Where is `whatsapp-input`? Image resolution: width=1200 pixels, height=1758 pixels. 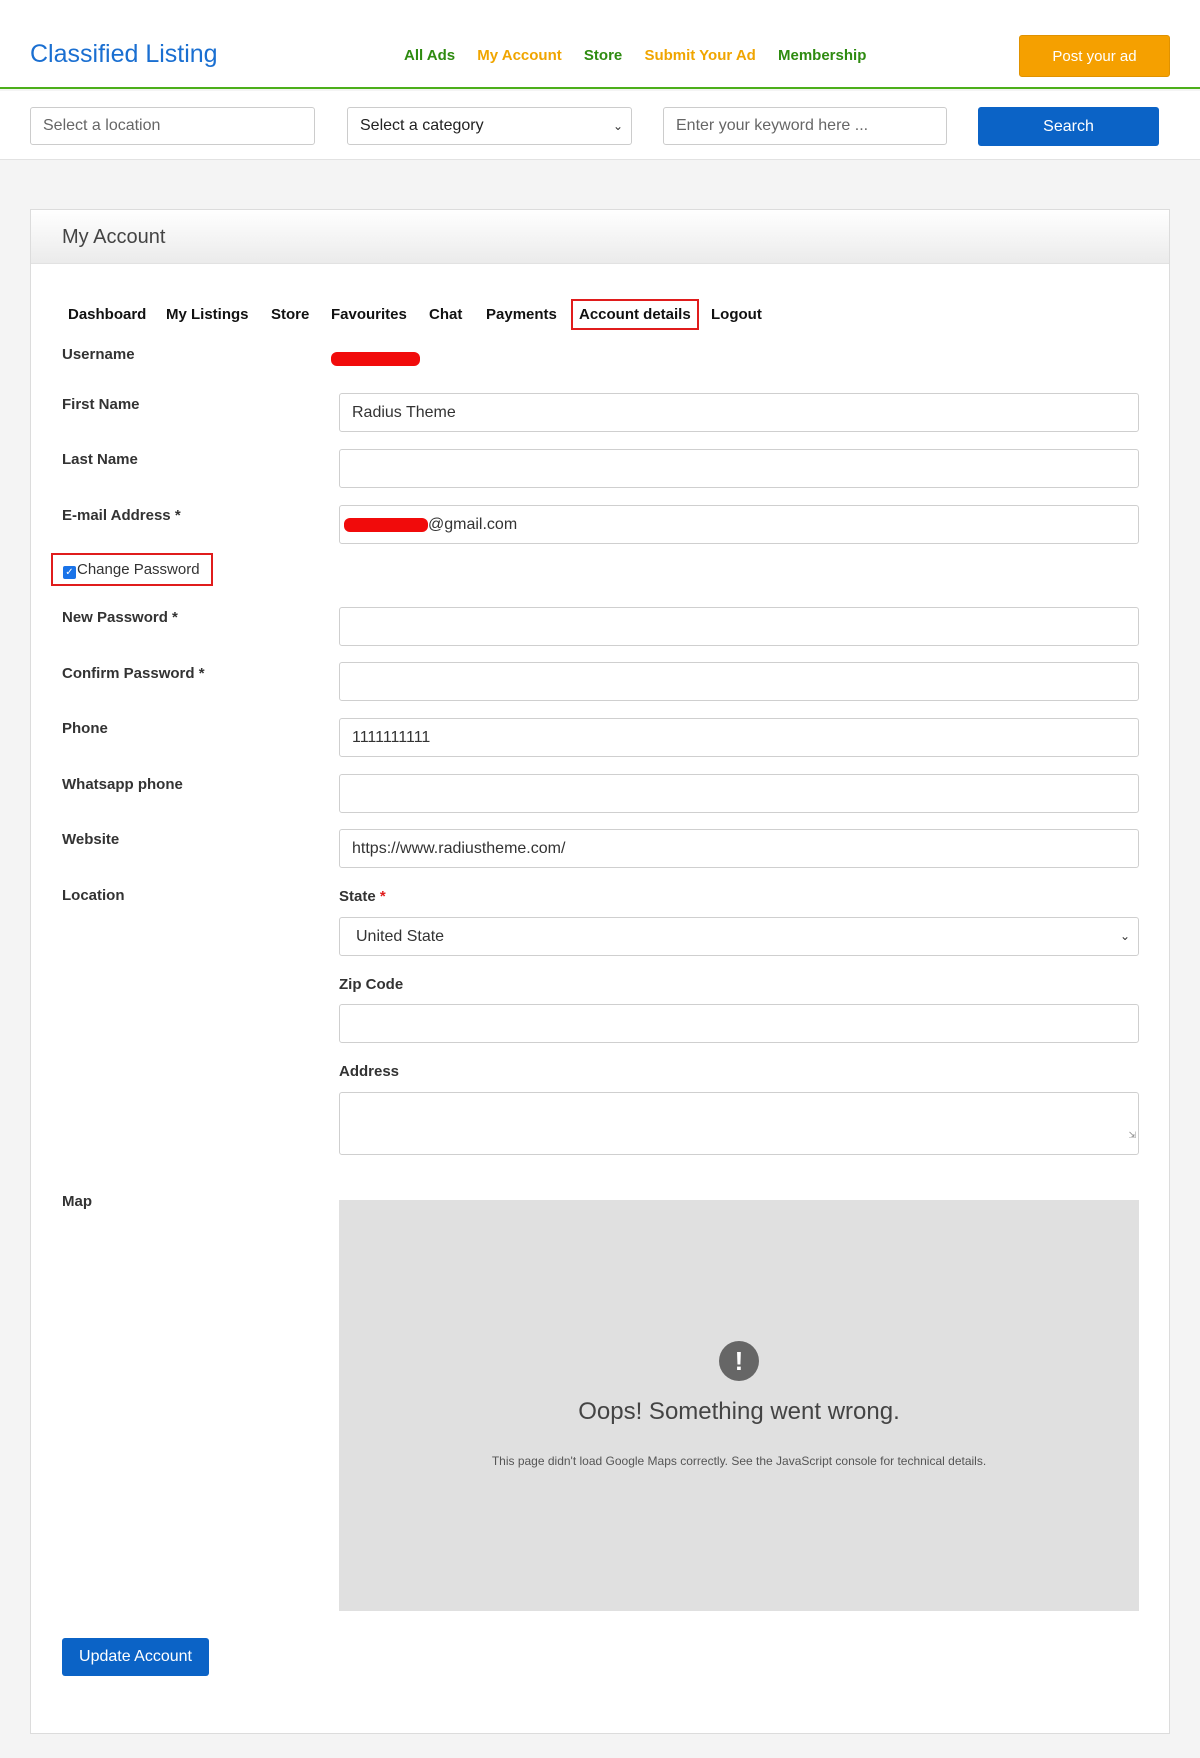 whatsapp-input is located at coordinates (739, 793).